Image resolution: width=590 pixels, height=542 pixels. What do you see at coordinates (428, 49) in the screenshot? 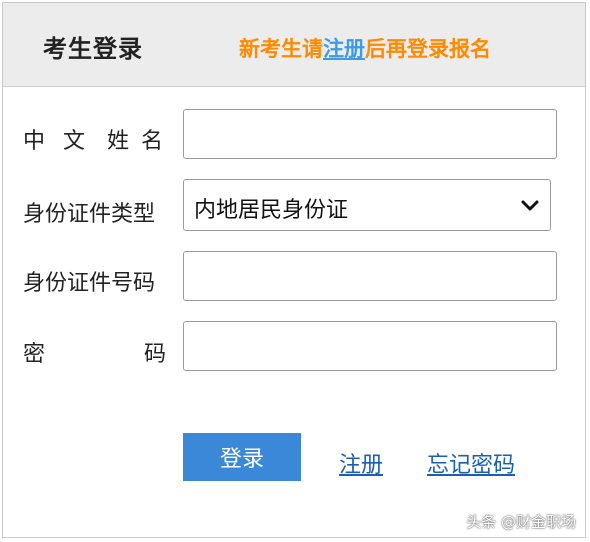
I see `notice-suffix: 后再登录报名` at bounding box center [428, 49].